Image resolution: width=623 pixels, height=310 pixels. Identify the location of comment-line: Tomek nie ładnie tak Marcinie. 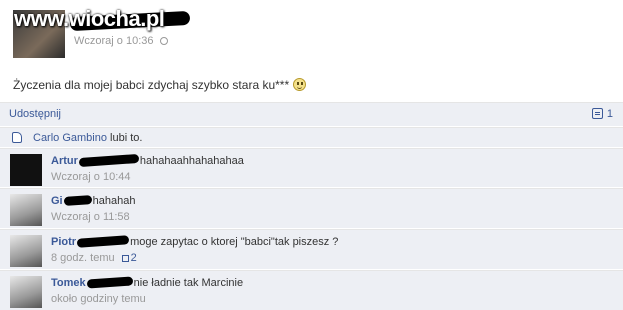
(147, 282).